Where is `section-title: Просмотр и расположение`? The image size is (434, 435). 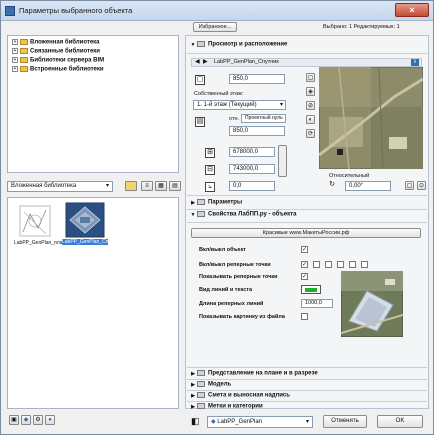
section-title: Просмотр и расположение is located at coordinates (248, 44).